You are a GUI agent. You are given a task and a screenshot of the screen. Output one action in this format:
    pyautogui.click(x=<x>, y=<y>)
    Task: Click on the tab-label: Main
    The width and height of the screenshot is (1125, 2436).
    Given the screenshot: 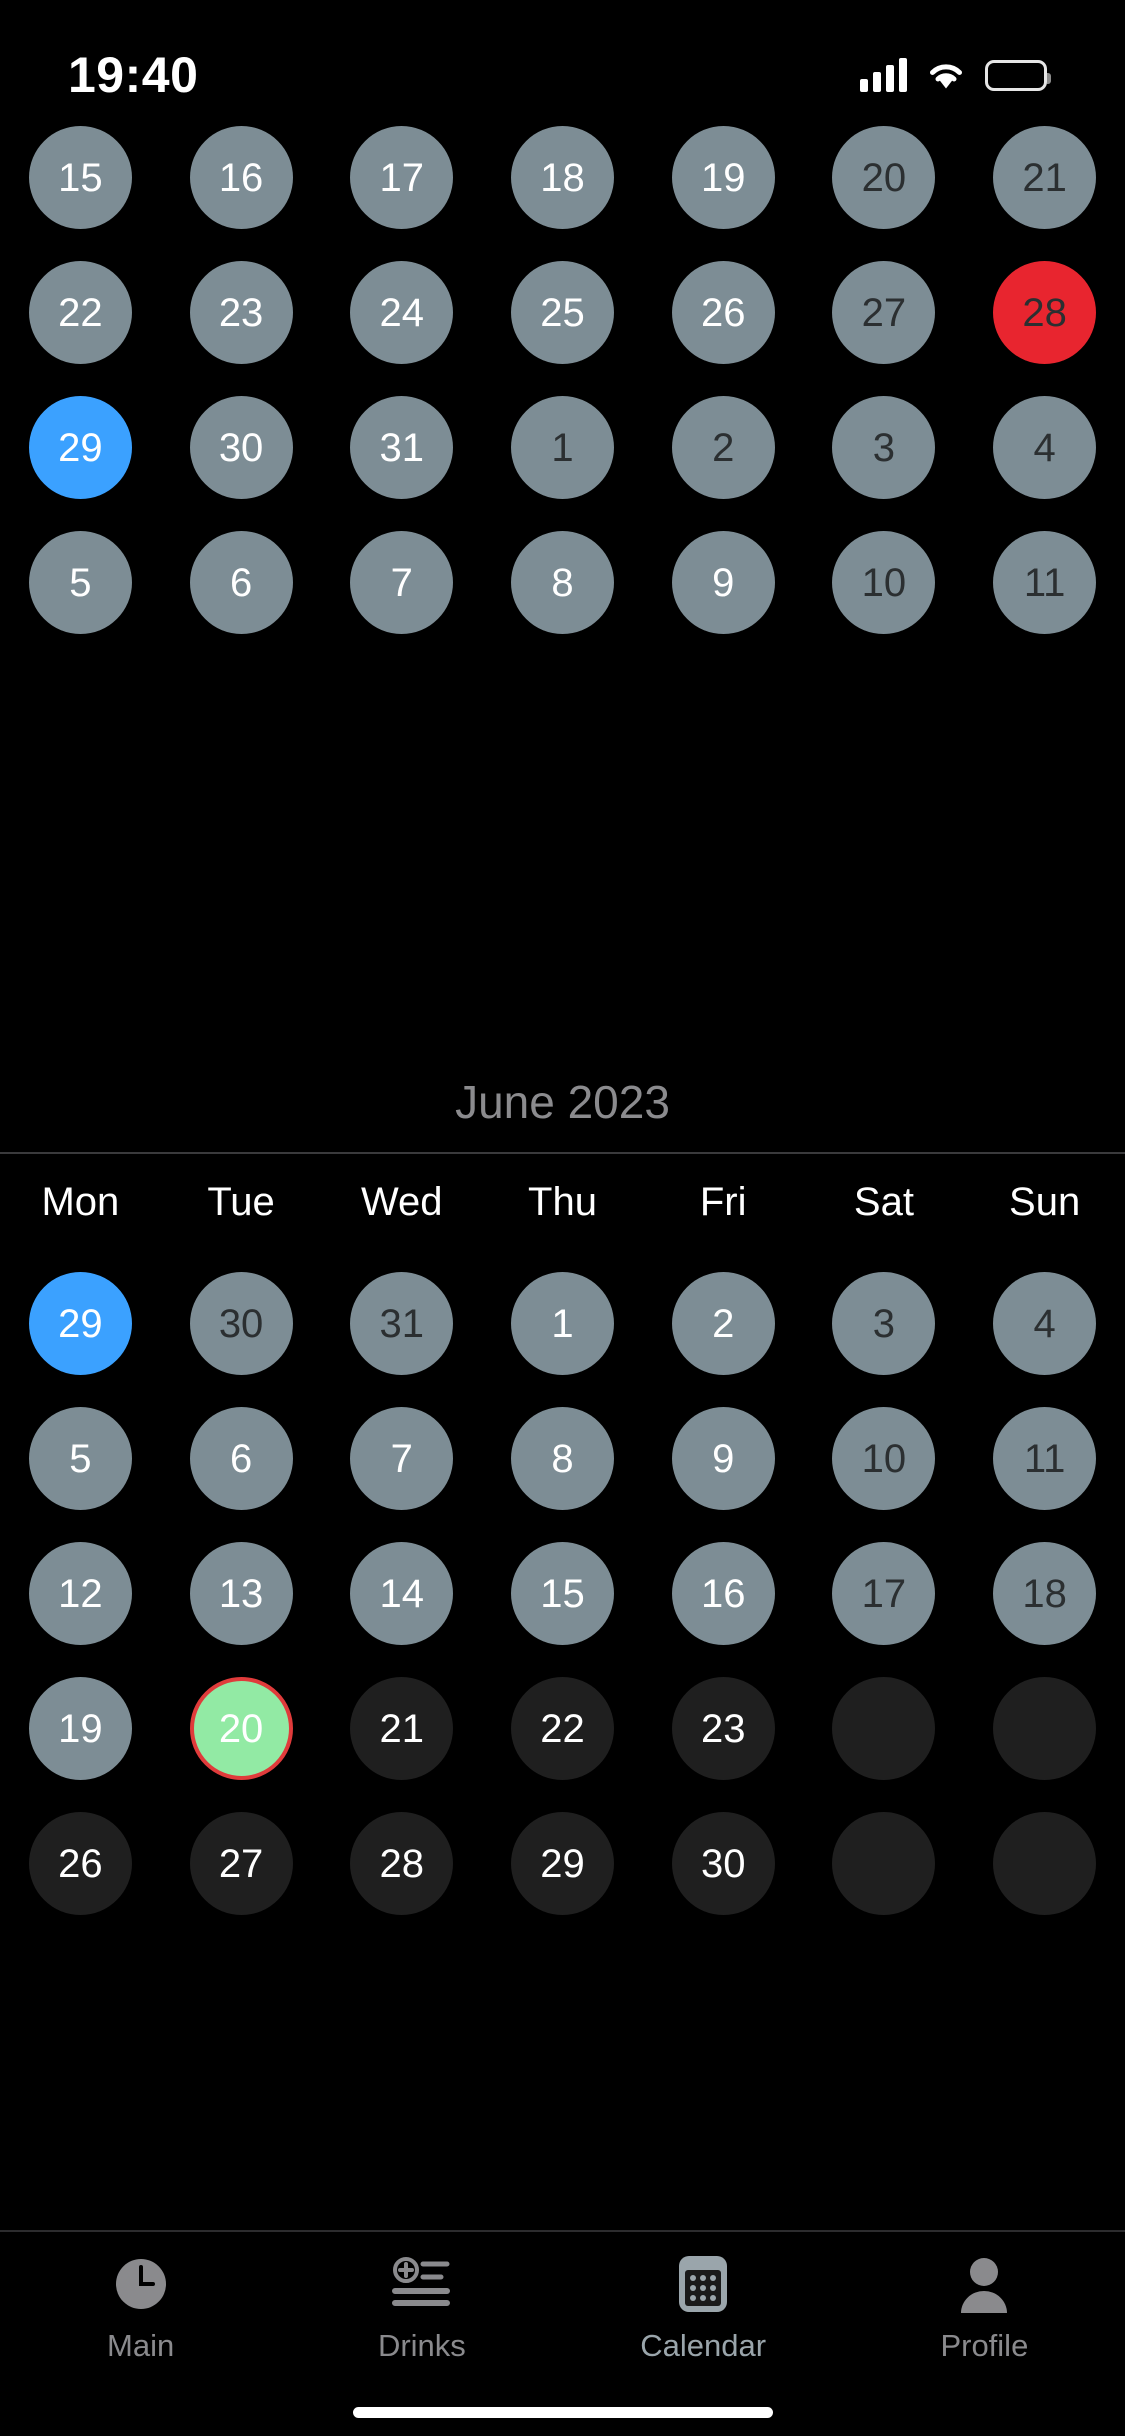 What is the action you would take?
    pyautogui.click(x=141, y=2345)
    